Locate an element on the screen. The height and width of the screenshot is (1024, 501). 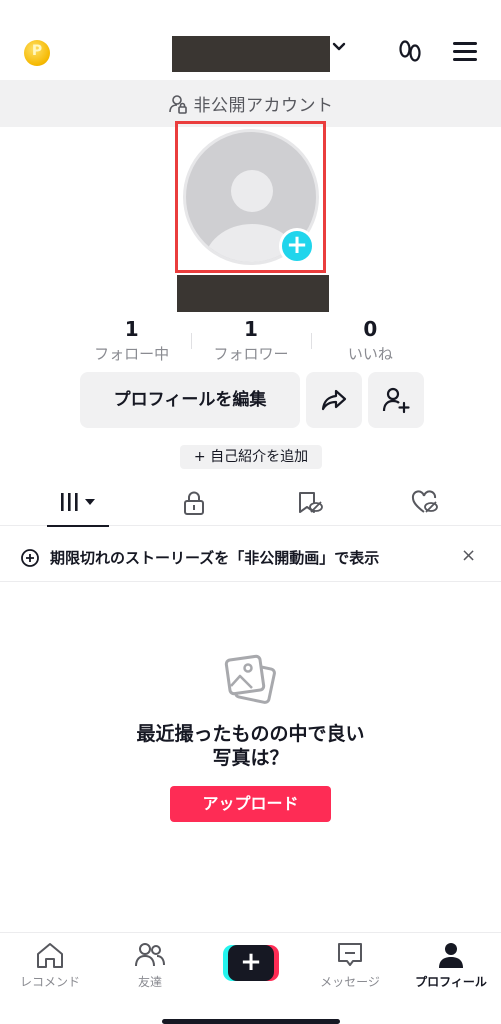
bookmark-hidden-icon is located at coordinates (311, 502).